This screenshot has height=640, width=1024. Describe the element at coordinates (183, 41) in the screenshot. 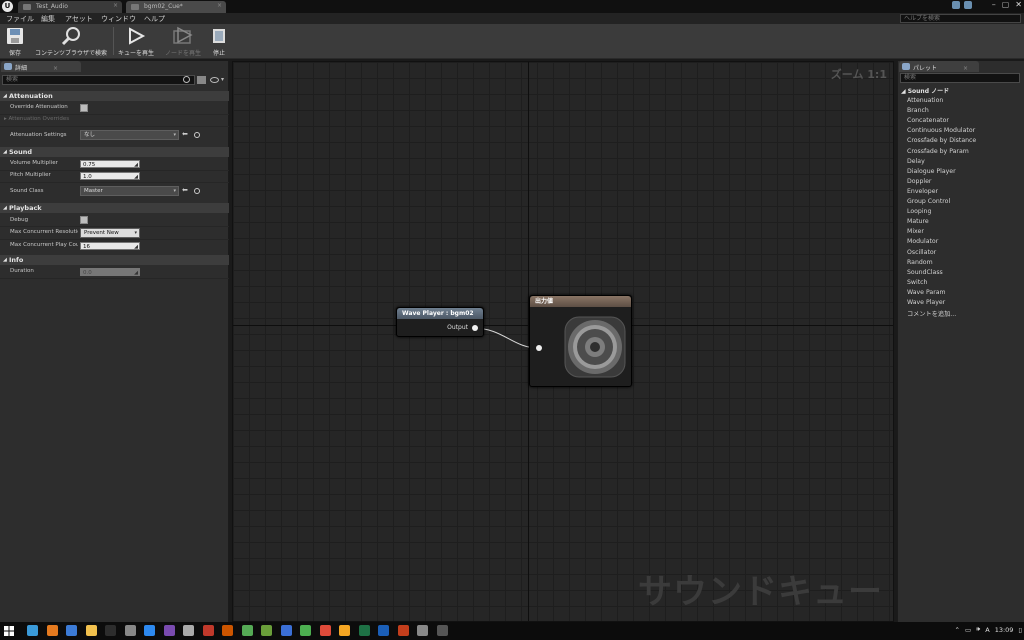

I see `play-node-button: ノードを再生` at that location.